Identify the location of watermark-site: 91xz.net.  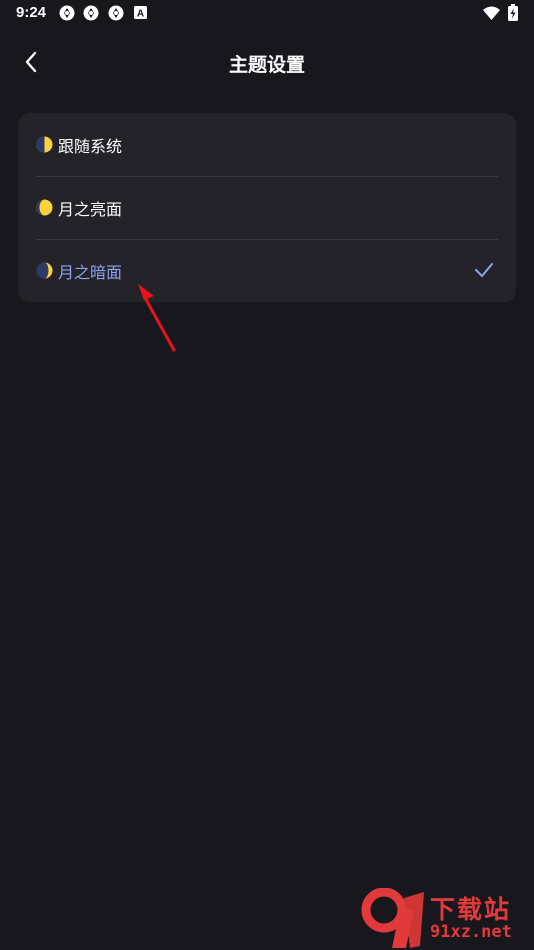
(471, 932).